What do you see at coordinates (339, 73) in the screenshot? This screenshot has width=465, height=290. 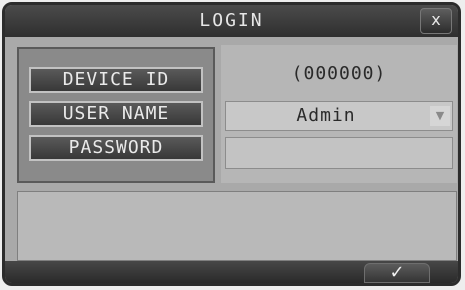 I see `device-id-value: (000000)` at bounding box center [339, 73].